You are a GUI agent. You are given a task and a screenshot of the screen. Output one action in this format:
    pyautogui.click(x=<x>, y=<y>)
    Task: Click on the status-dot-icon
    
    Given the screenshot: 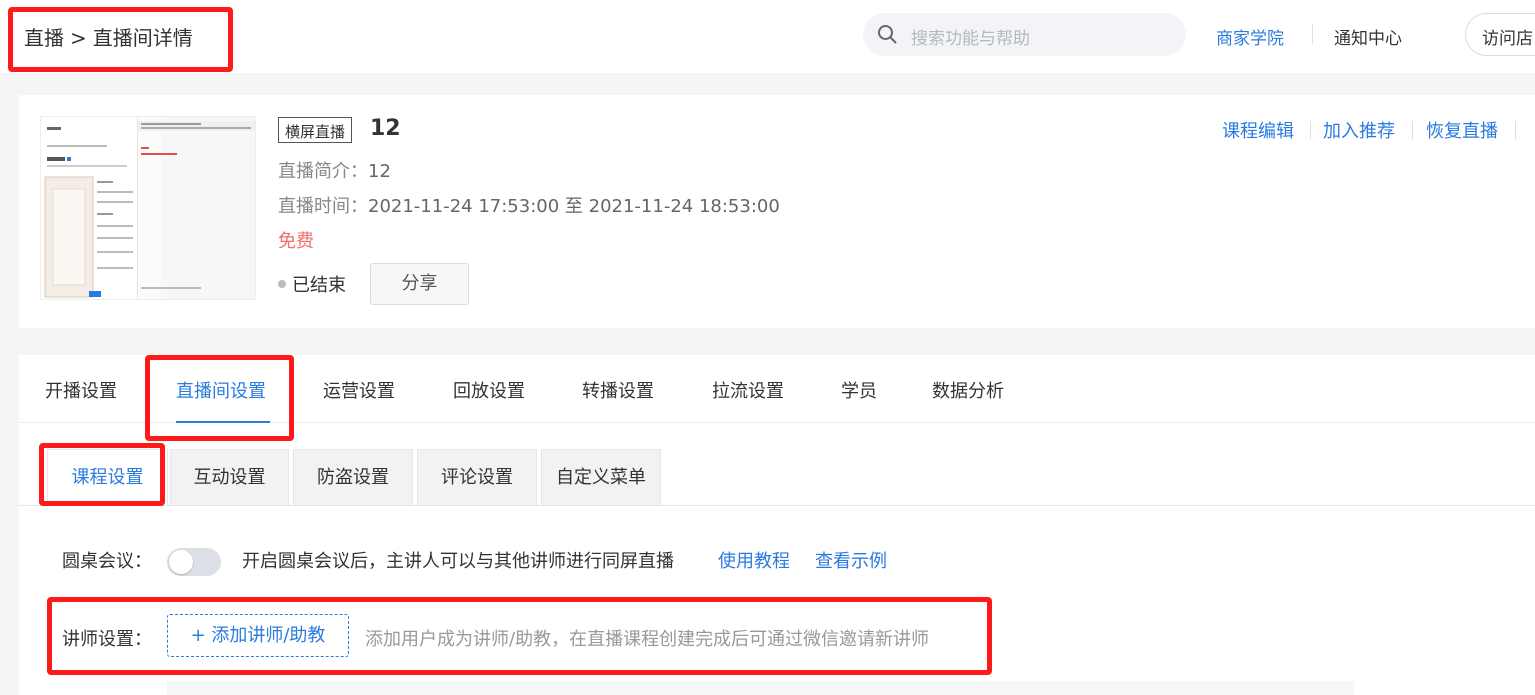 What is the action you would take?
    pyautogui.click(x=282, y=284)
    